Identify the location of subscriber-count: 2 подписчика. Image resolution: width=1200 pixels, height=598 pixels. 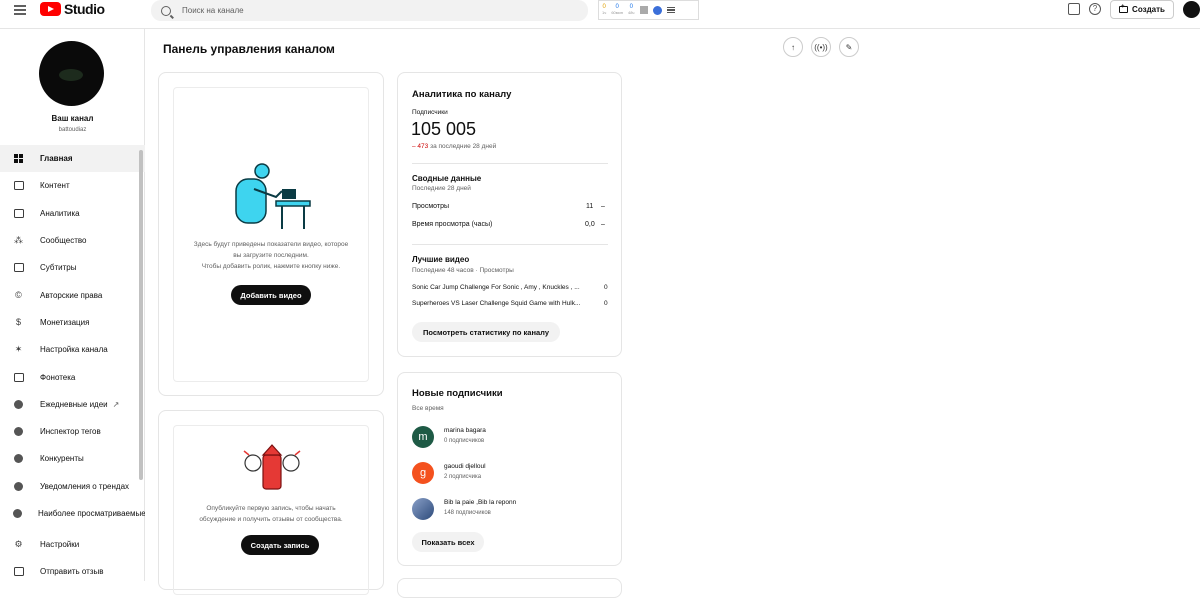
(463, 477).